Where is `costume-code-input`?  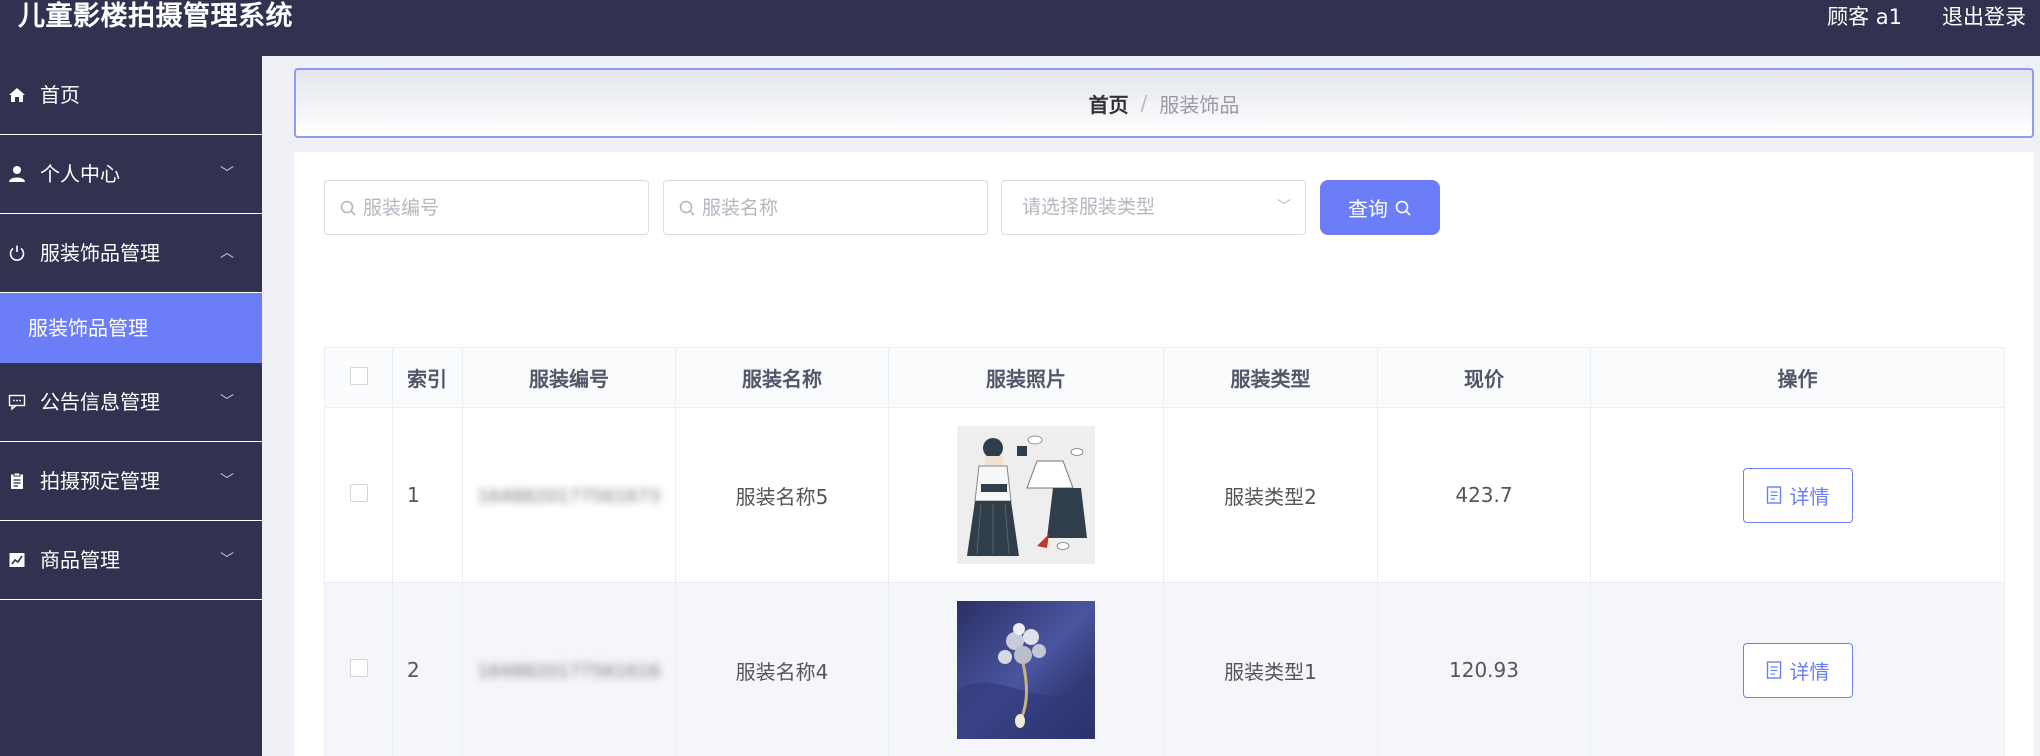 costume-code-input is located at coordinates (463, 207).